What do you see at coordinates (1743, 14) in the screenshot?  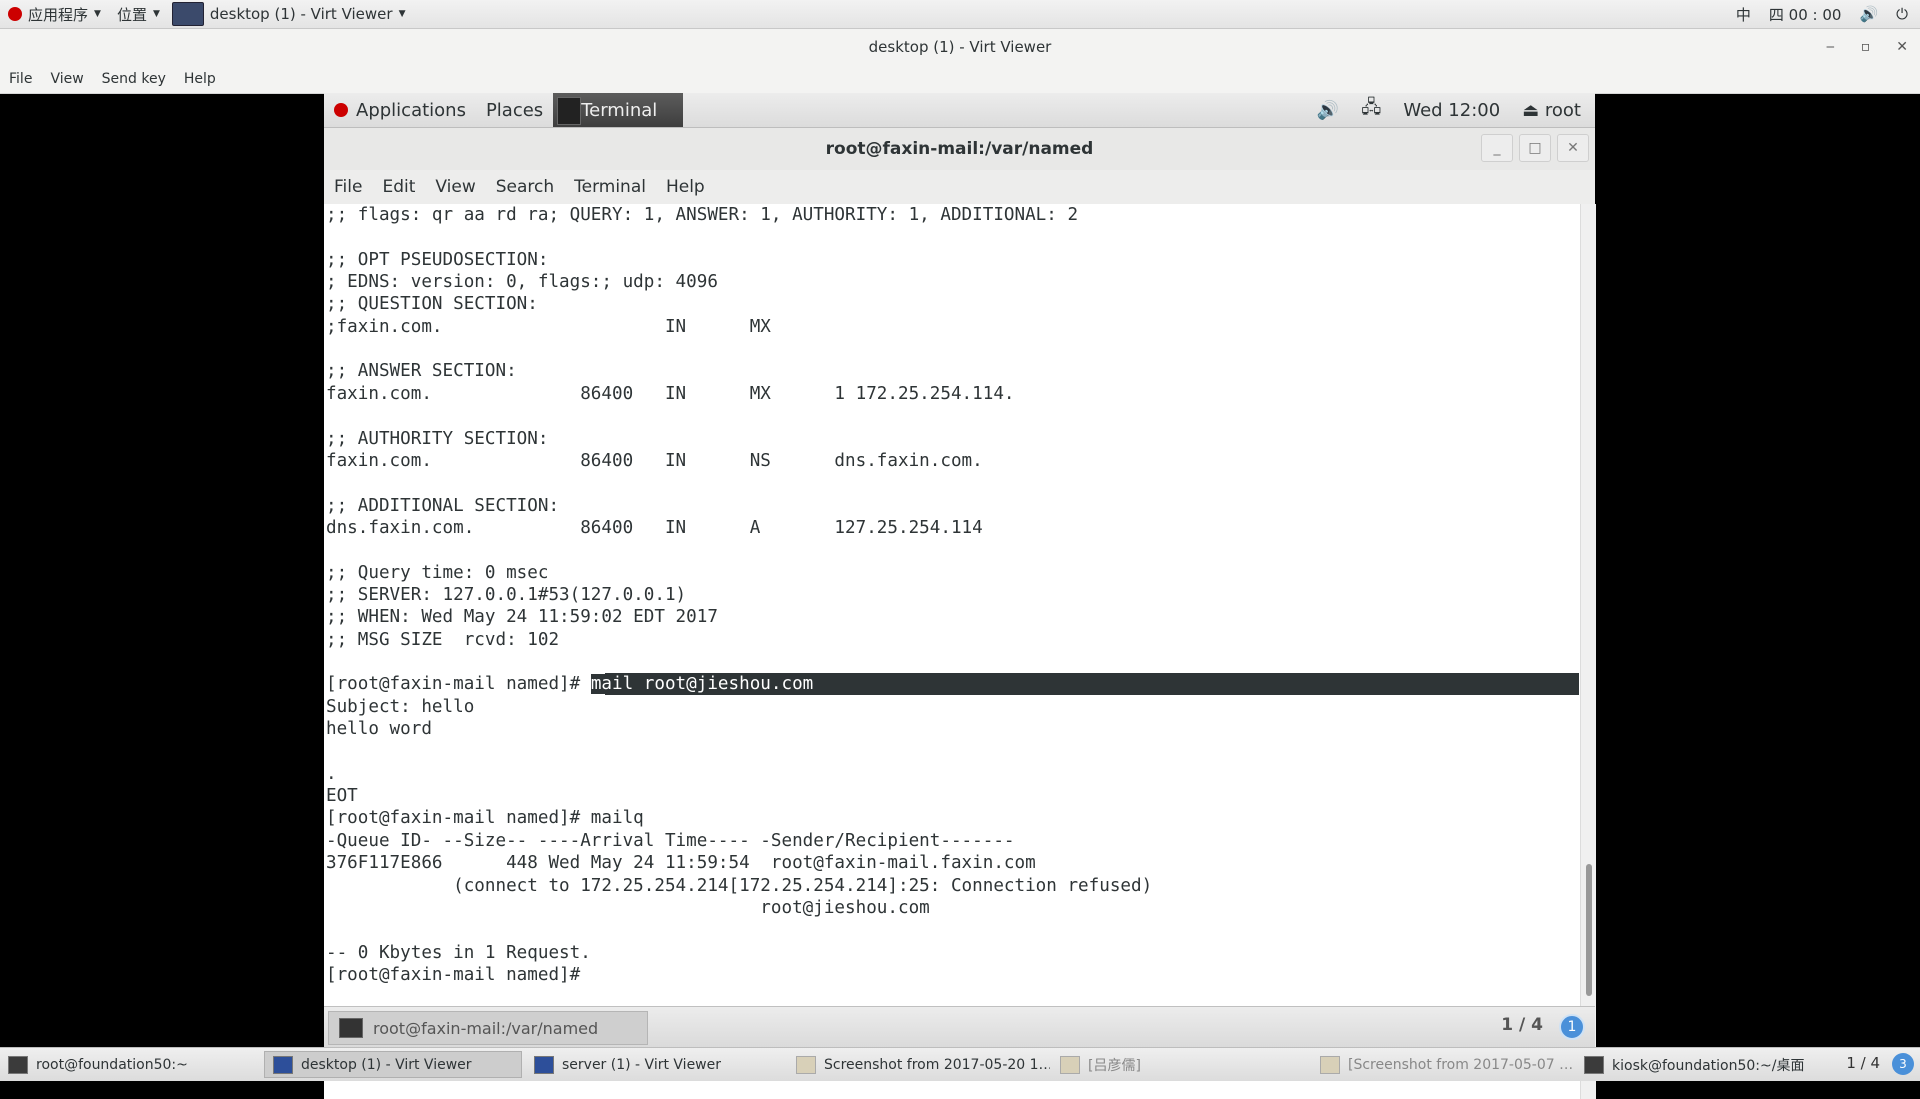 I see `input-method-indicator: 中` at bounding box center [1743, 14].